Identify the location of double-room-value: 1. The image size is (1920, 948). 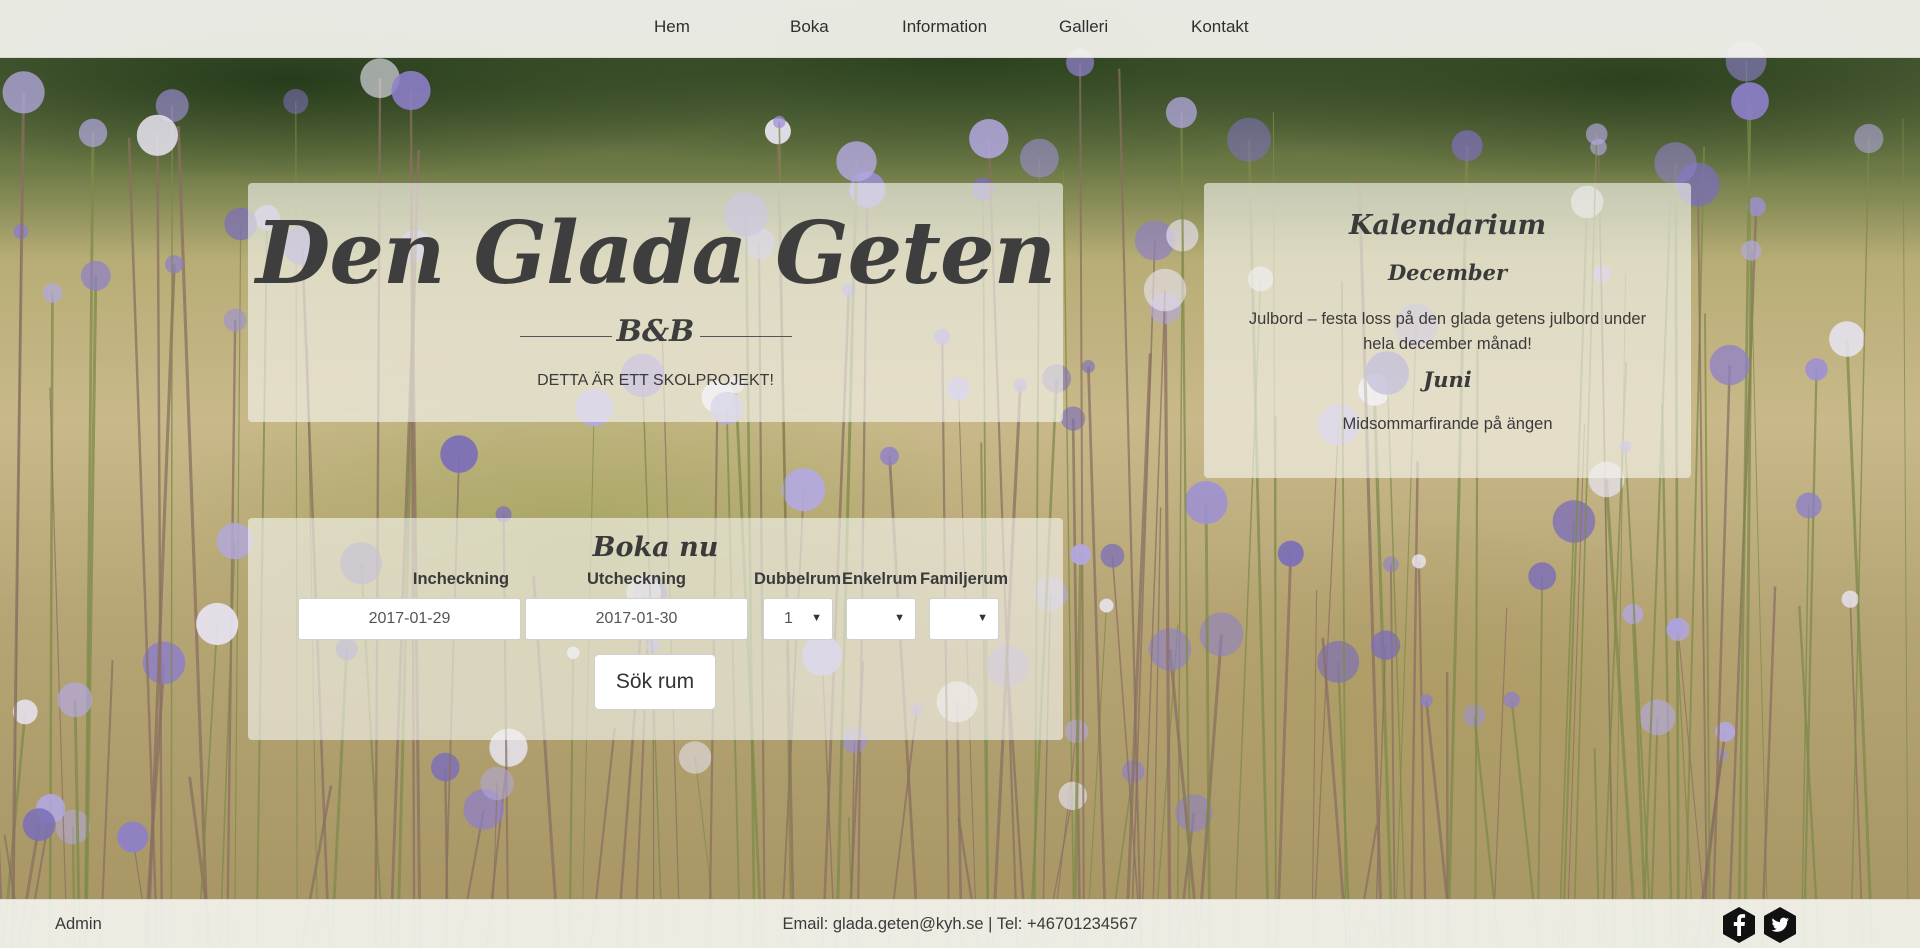
(788, 618).